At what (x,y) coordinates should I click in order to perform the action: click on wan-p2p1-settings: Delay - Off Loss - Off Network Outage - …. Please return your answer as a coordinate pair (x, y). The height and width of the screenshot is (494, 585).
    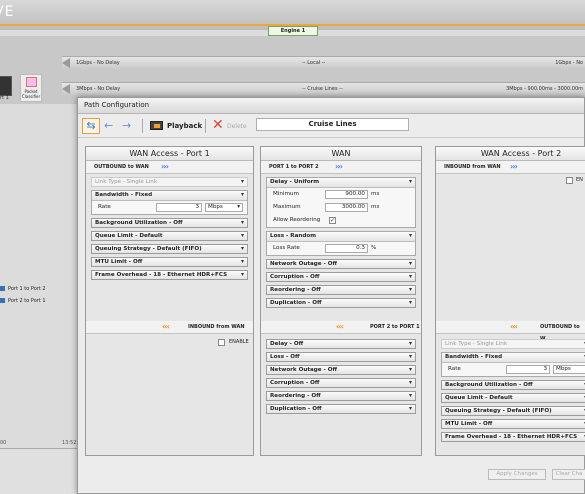
    Looking at the image, I should click on (341, 376).